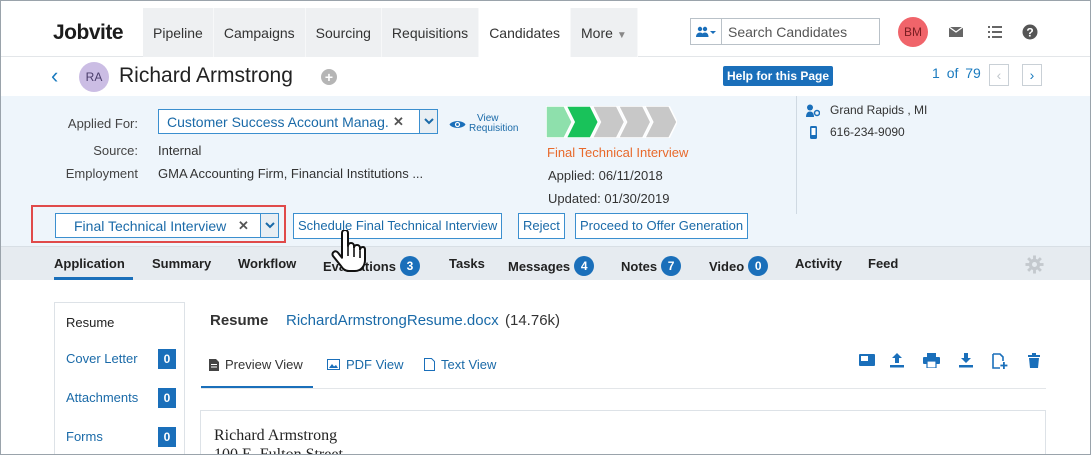  I want to click on employment-label: Employment, so click(101, 173).